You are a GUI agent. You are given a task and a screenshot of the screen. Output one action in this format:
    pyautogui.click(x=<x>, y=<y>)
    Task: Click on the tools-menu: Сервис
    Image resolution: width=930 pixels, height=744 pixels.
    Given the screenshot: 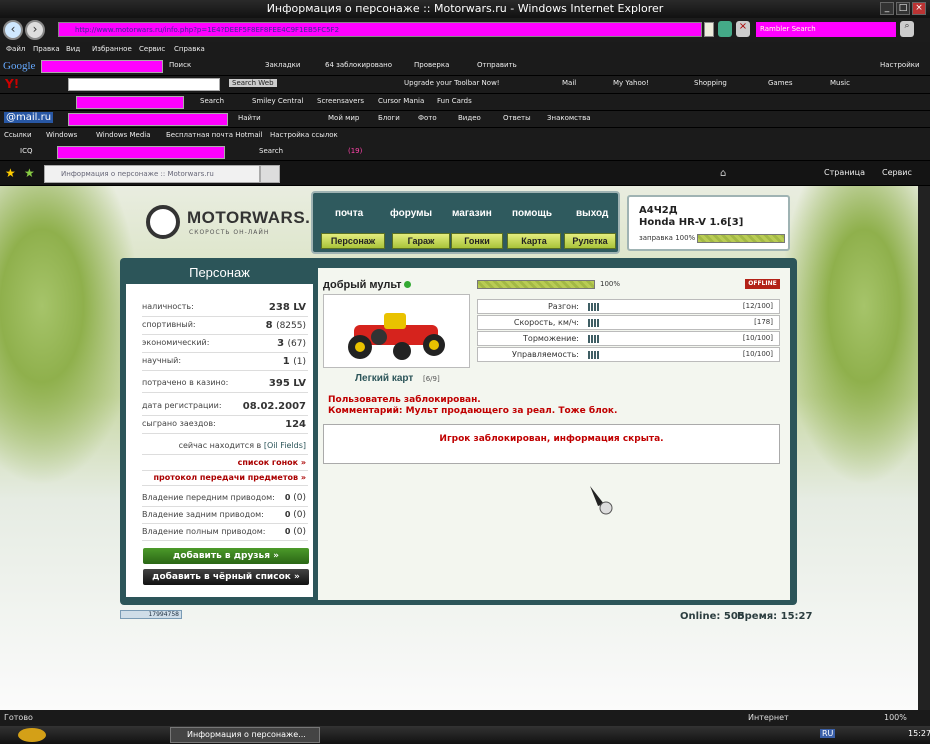 What is the action you would take?
    pyautogui.click(x=897, y=172)
    